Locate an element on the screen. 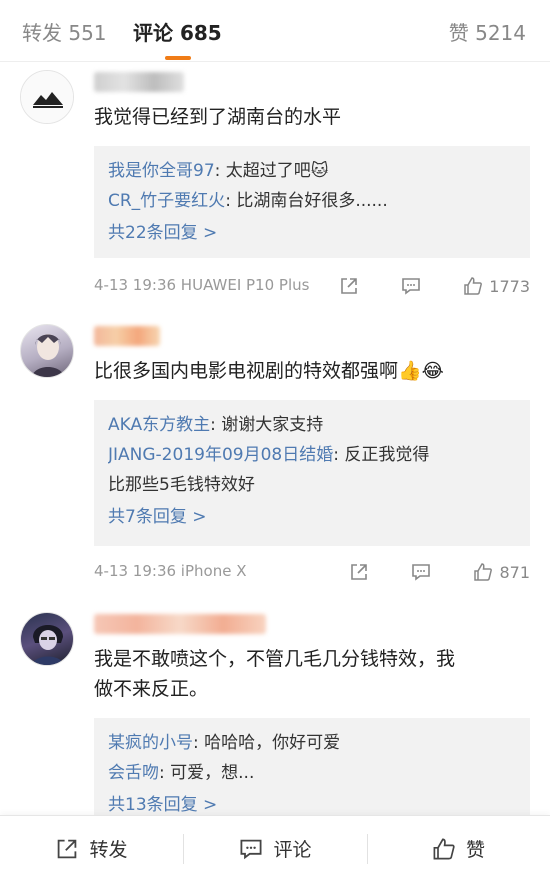 This screenshot has height=880, width=550. reply-preview-box: 某疯的小号: 哈哈哈，你好可爱 会舌吻: 可爱，想... 共13条回复 > is located at coordinates (312, 766).